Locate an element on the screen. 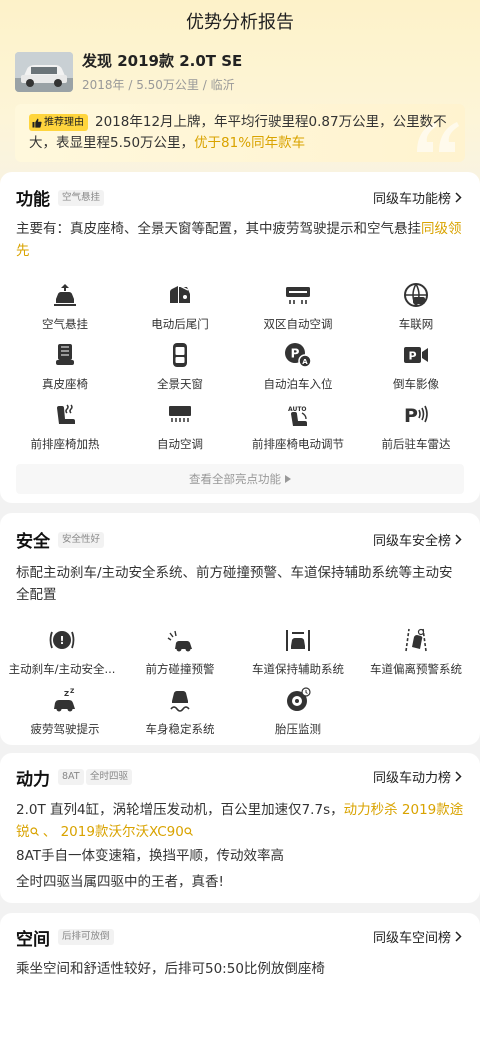 This screenshot has width=480, height=1038. function-rank-link: 同级车功能榜 is located at coordinates (417, 197).